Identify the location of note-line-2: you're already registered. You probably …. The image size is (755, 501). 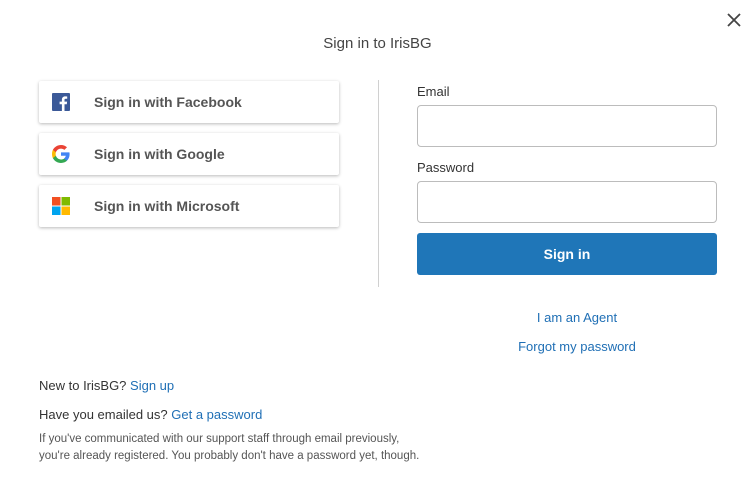
(229, 456).